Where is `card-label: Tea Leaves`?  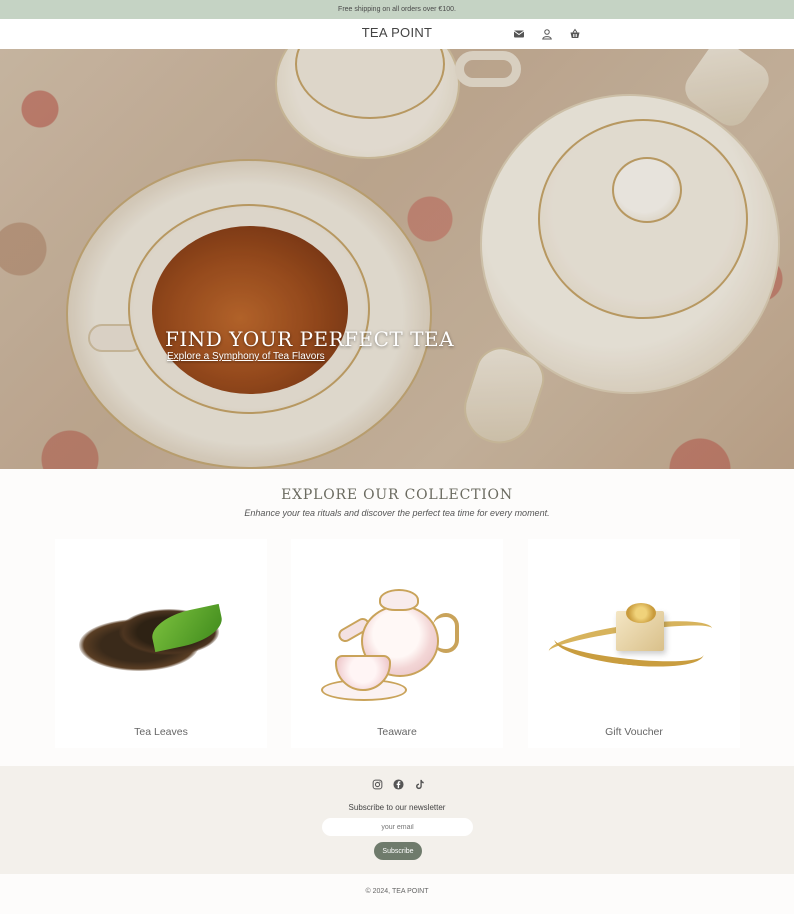
card-label: Tea Leaves is located at coordinates (161, 732).